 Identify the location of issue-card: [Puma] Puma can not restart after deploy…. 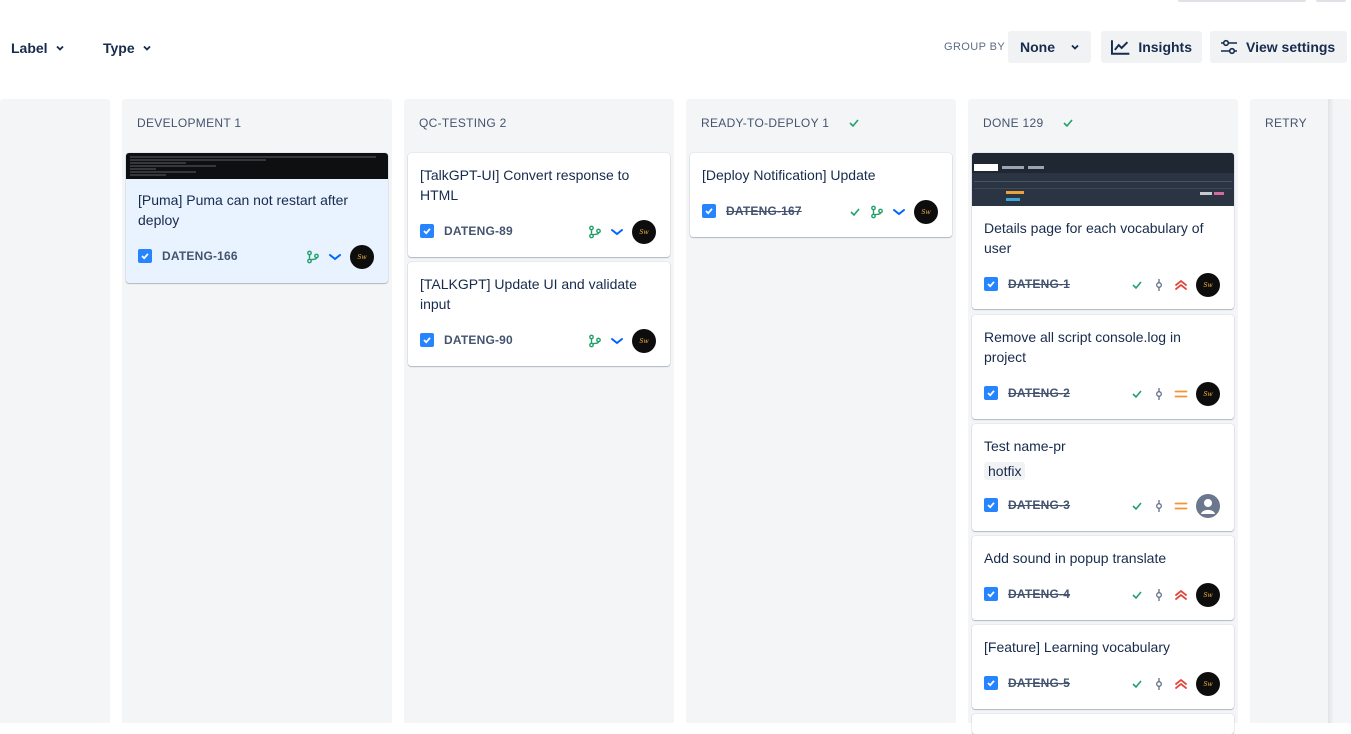
(257, 218).